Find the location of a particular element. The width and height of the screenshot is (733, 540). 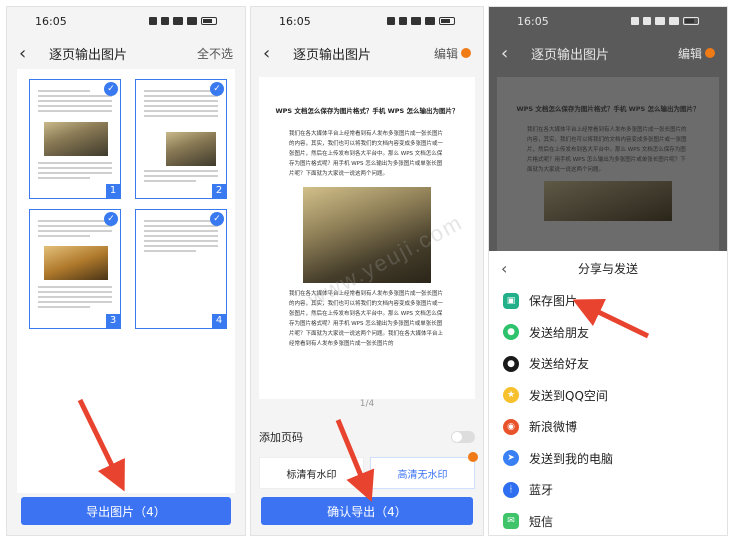

quality-no-watermark-label: 高清无水印 is located at coordinates (422, 475).